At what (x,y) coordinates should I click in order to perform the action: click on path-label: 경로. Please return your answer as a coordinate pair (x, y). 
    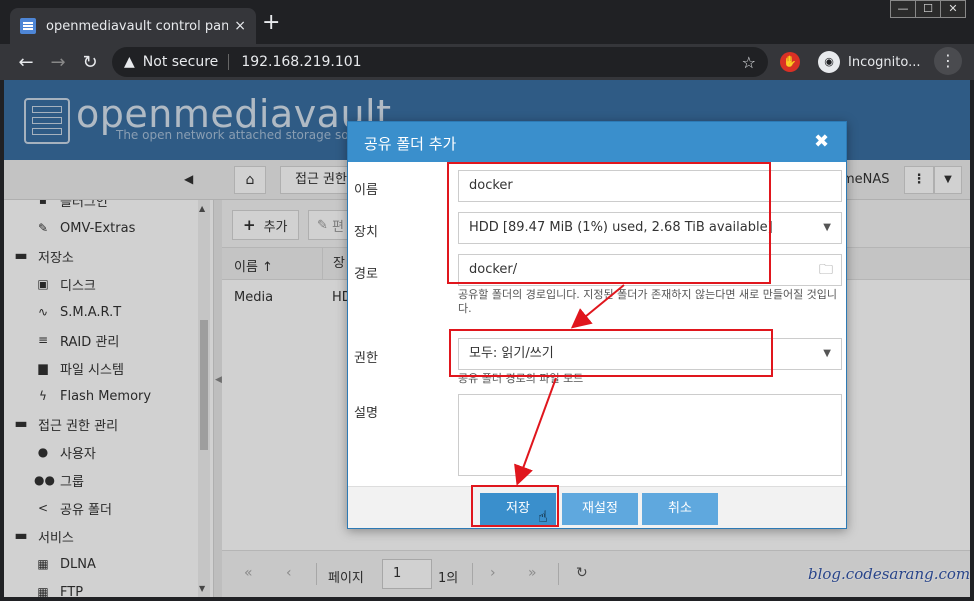
    Looking at the image, I should click on (366, 274).